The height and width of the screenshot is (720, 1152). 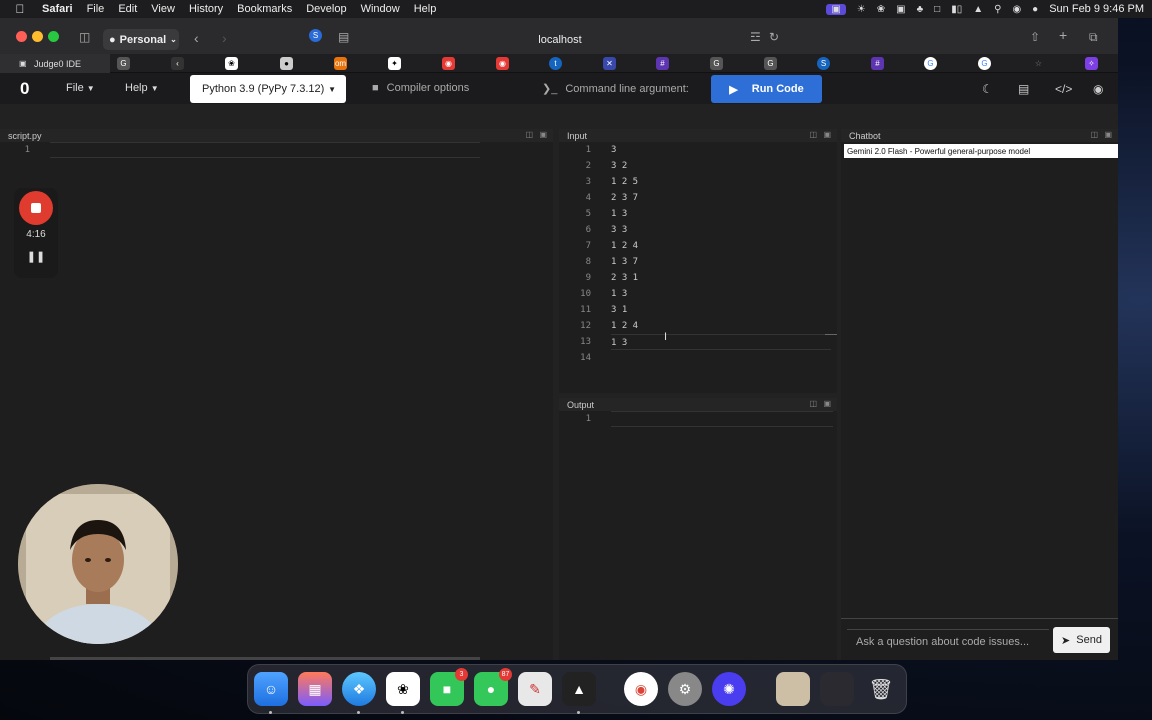 I want to click on trash-icon: 🗑, so click(x=881, y=689).